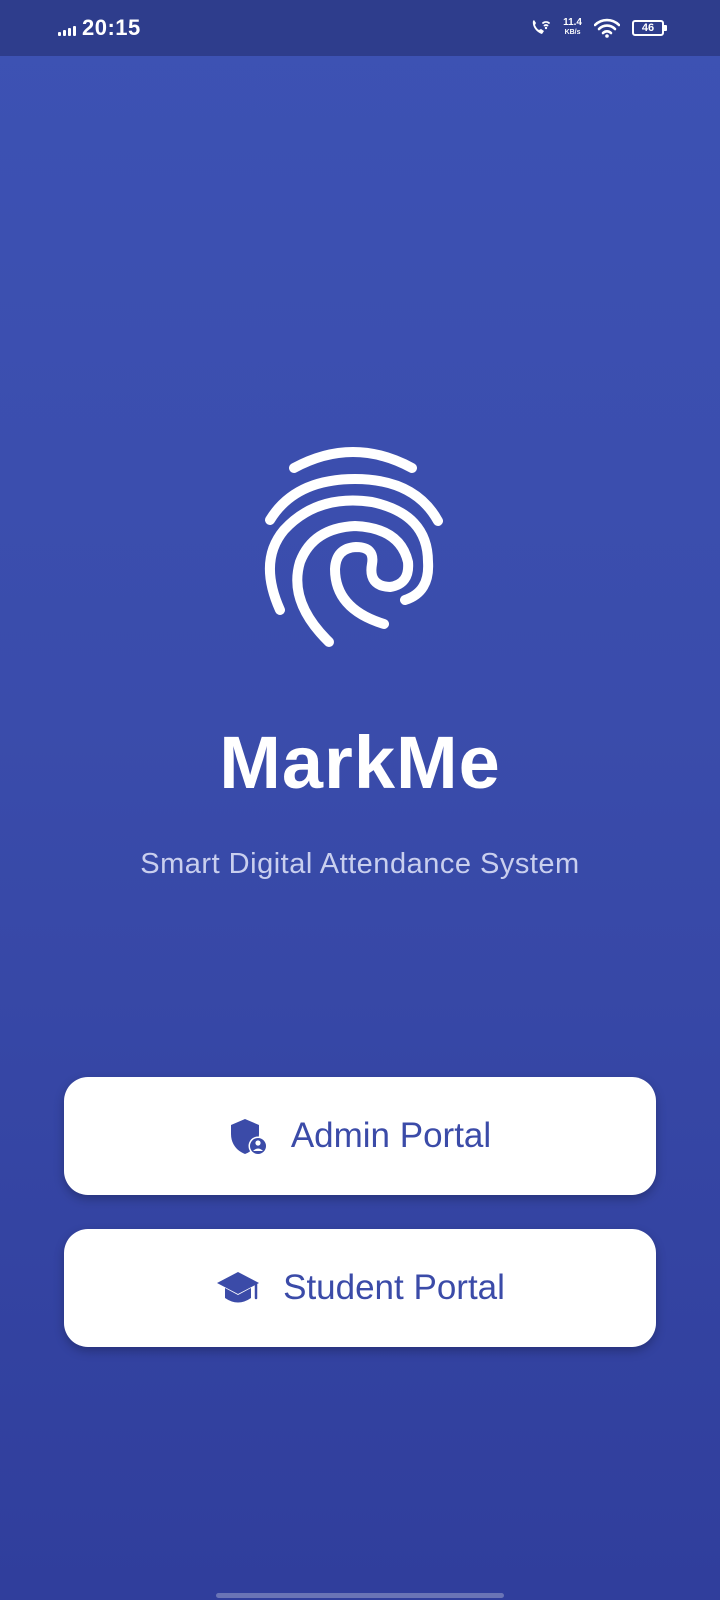  Describe the element at coordinates (541, 27) in the screenshot. I see `wifi-calling-icon` at that location.